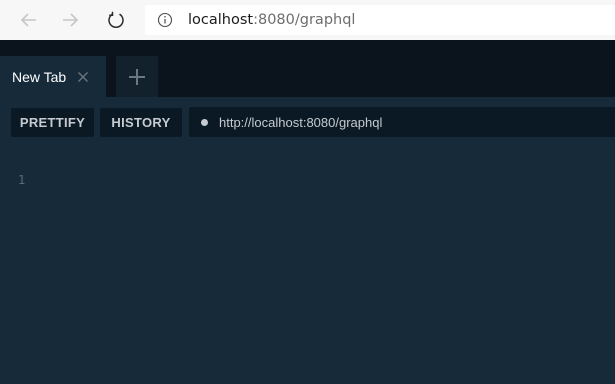  Describe the element at coordinates (304, 20) in the screenshot. I see `url-path: :8080/graphql` at that location.